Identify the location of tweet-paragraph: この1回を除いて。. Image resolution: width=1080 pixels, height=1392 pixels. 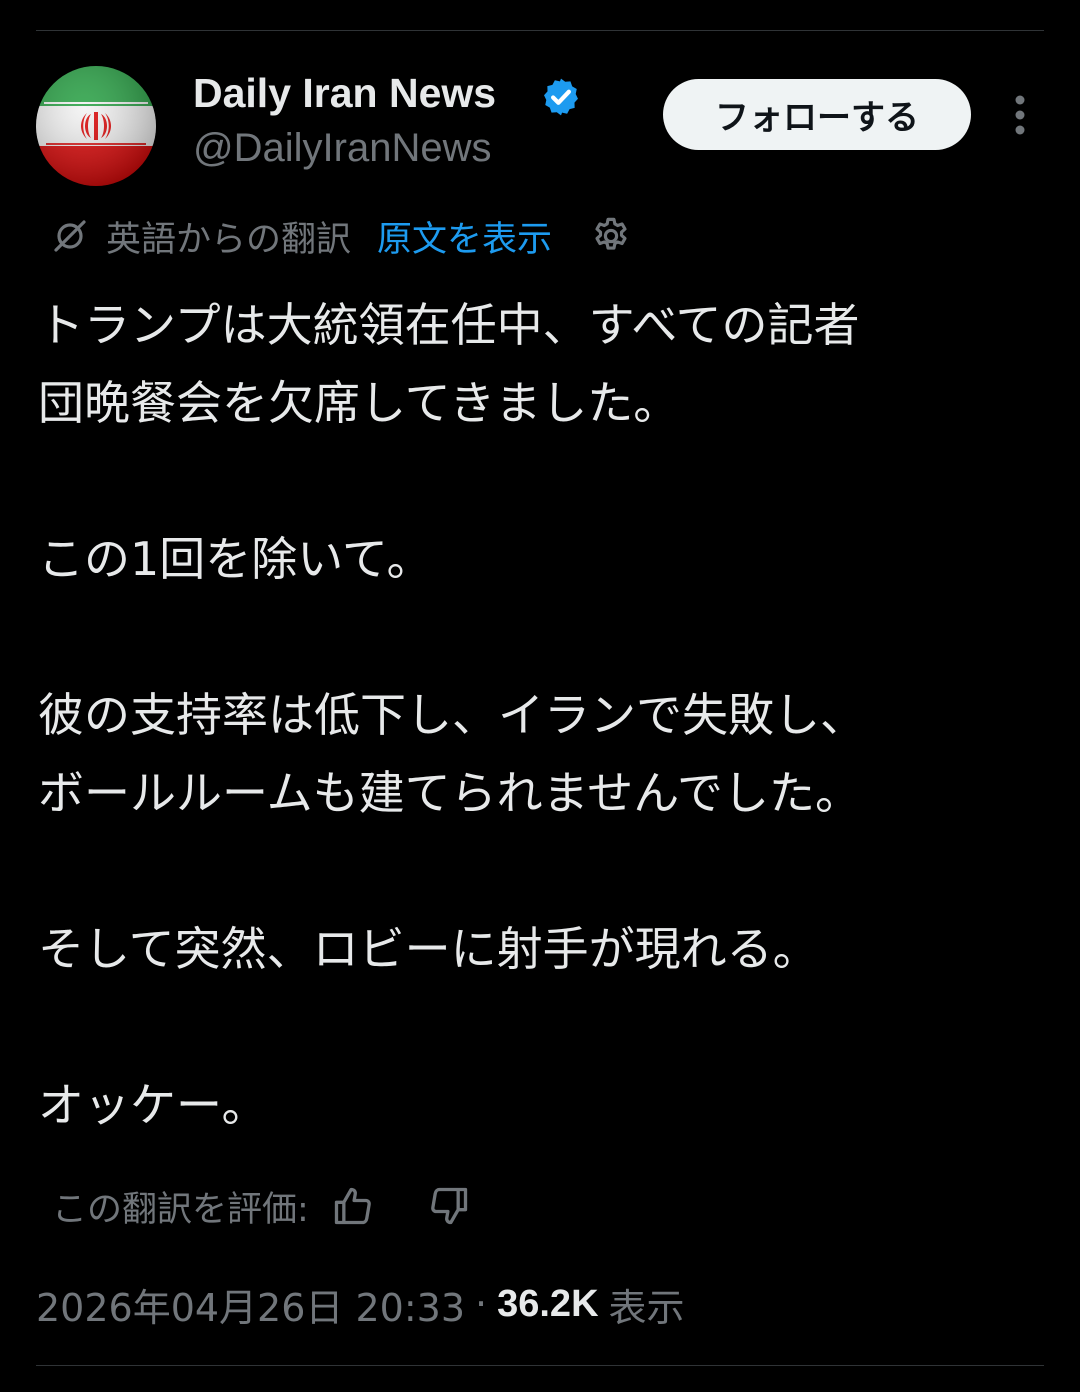
(235, 559).